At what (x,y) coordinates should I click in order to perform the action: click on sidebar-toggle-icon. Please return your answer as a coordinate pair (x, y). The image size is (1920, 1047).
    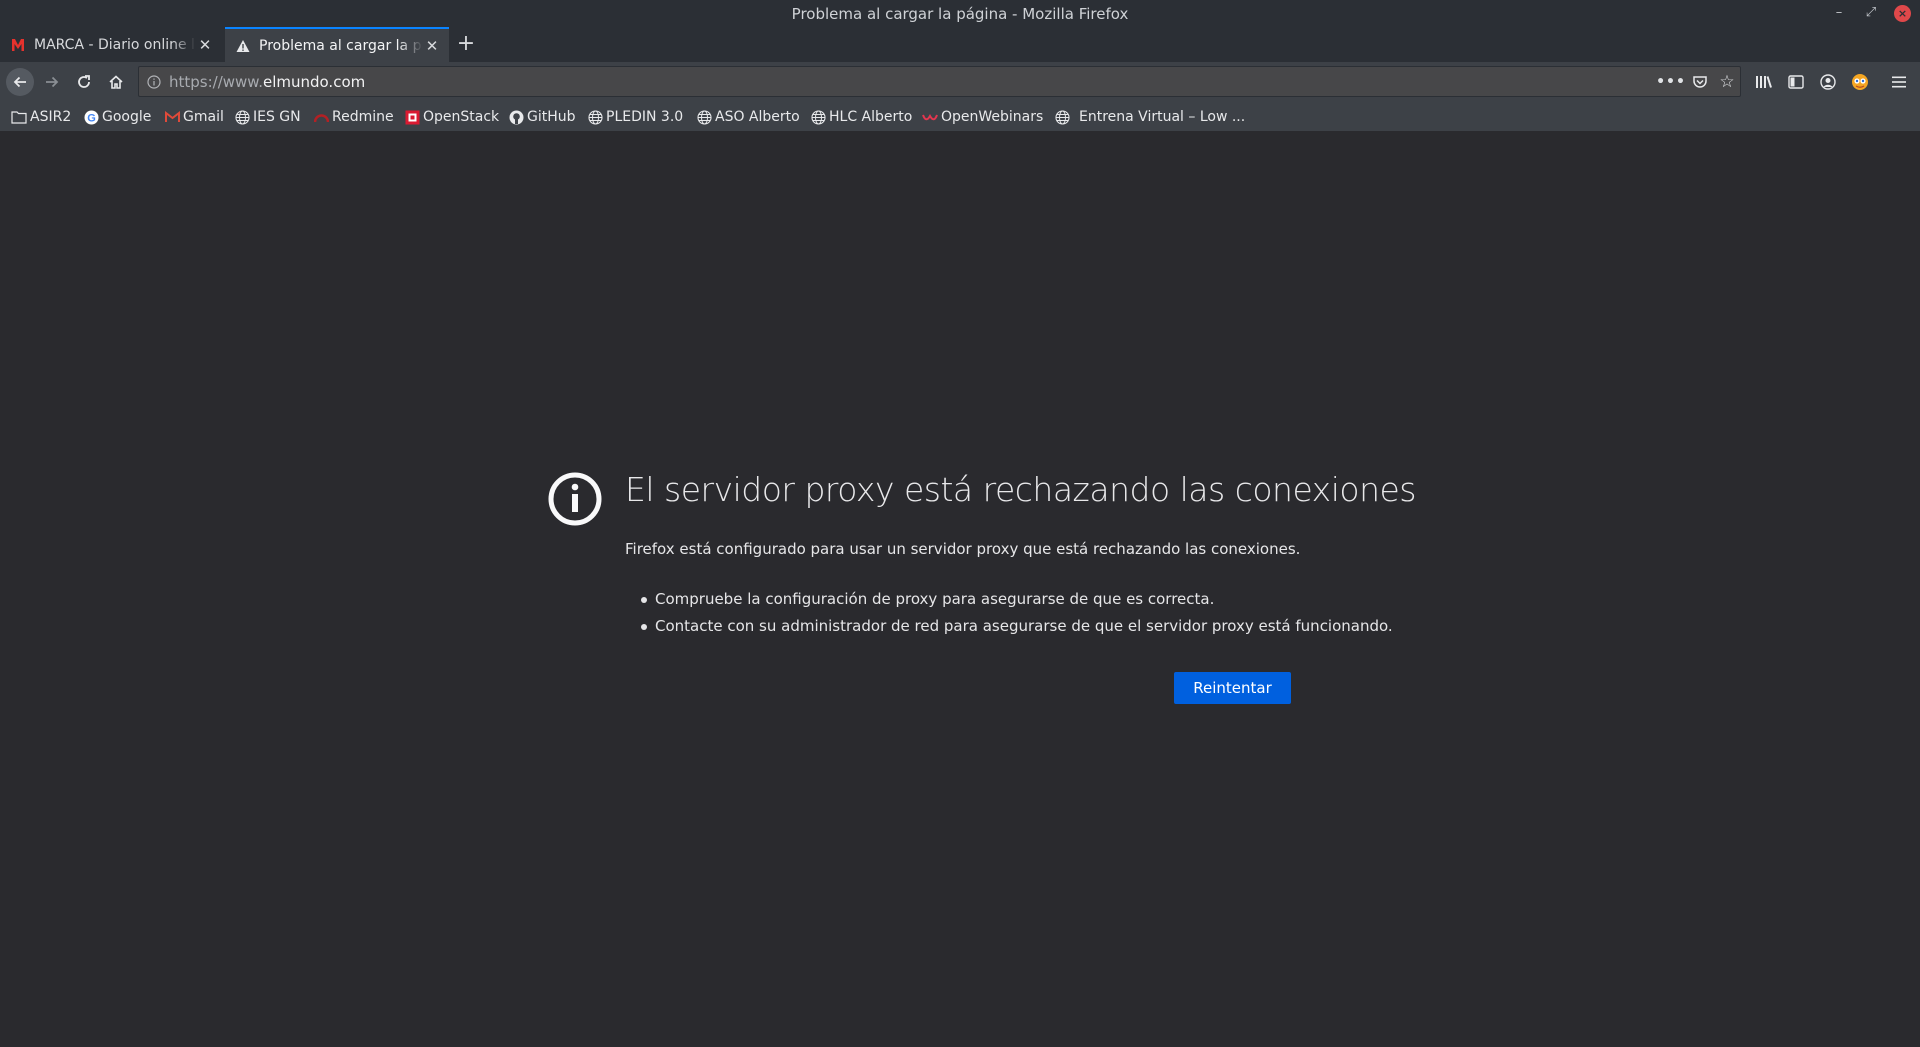
    Looking at the image, I should click on (1796, 82).